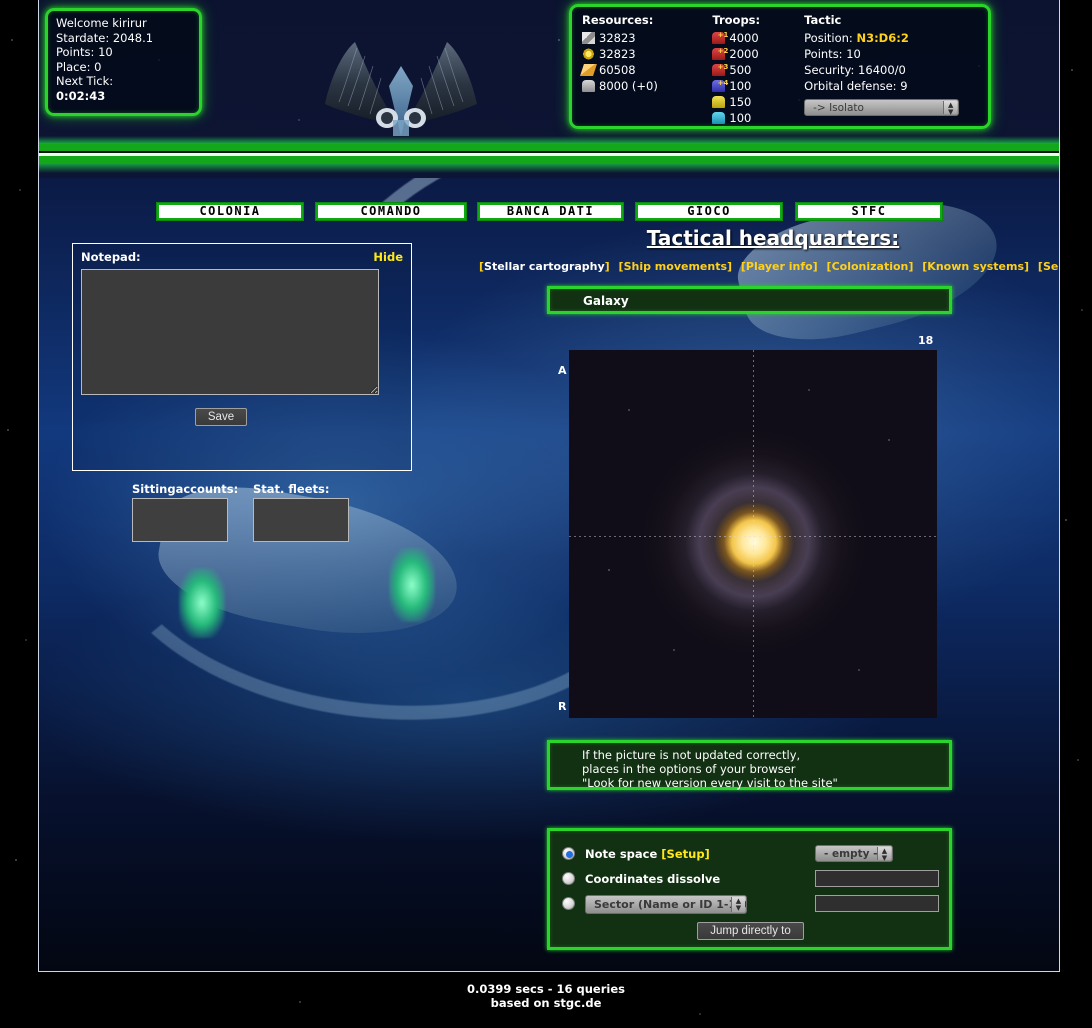 The width and height of the screenshot is (1092, 1028). What do you see at coordinates (926, 340) in the screenshot?
I see `galaxy-column-label: 18` at bounding box center [926, 340].